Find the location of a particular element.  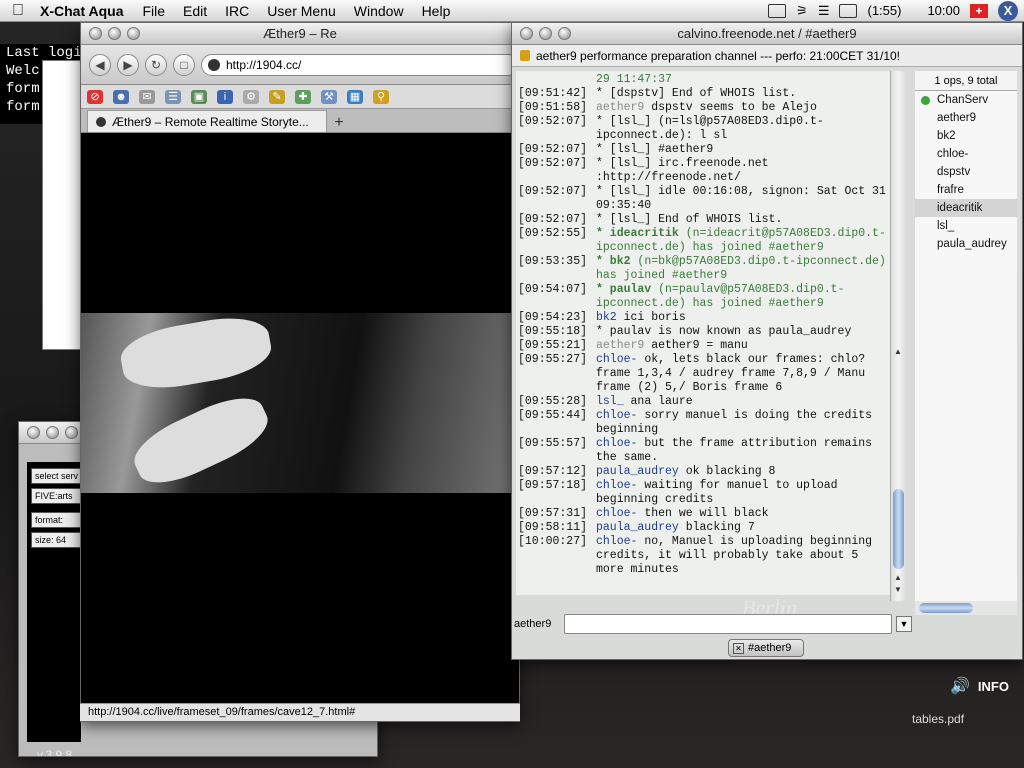

size-field: size: 64 is located at coordinates (57, 540).